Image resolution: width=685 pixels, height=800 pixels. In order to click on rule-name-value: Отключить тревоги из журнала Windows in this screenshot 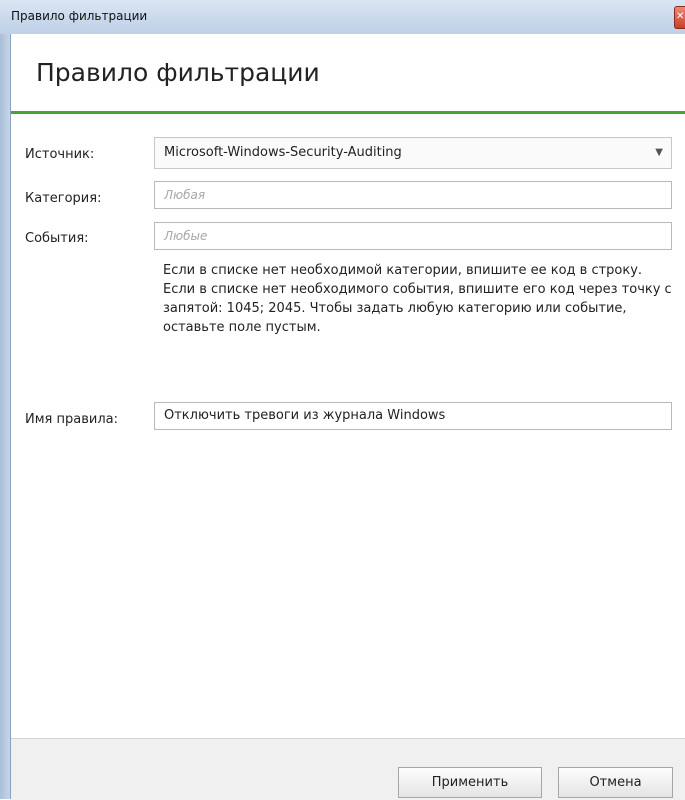, I will do `click(305, 415)`.